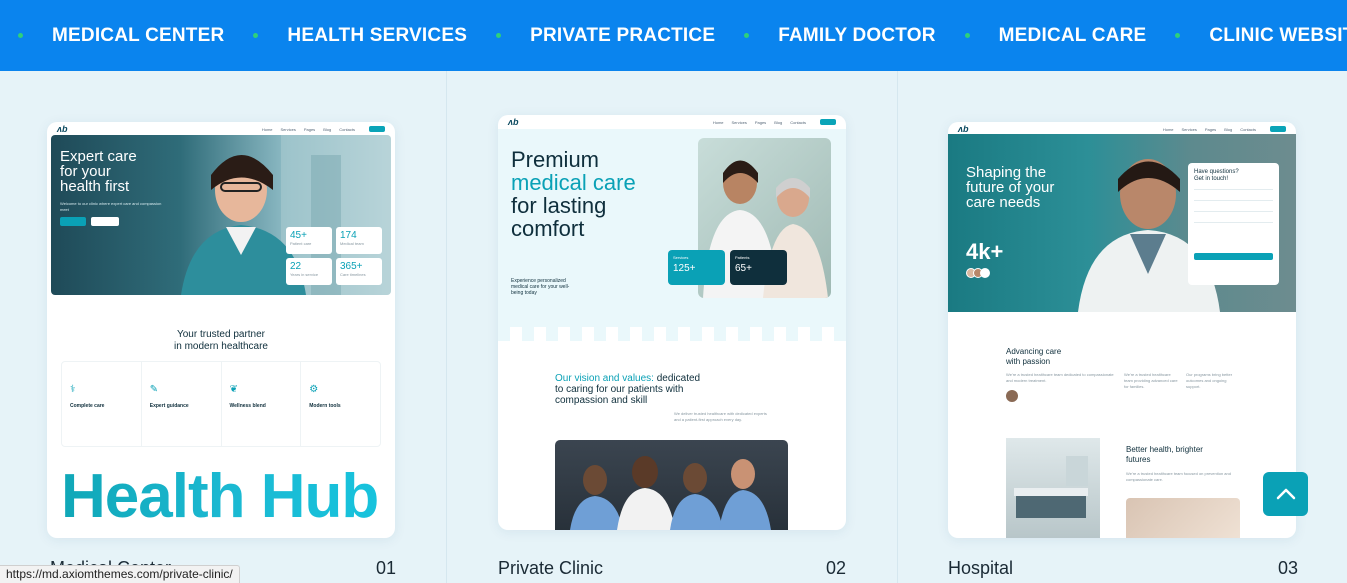 The width and height of the screenshot is (1347, 583). Describe the element at coordinates (309, 240) in the screenshot. I see `stat-box: 45+ Patient care` at that location.